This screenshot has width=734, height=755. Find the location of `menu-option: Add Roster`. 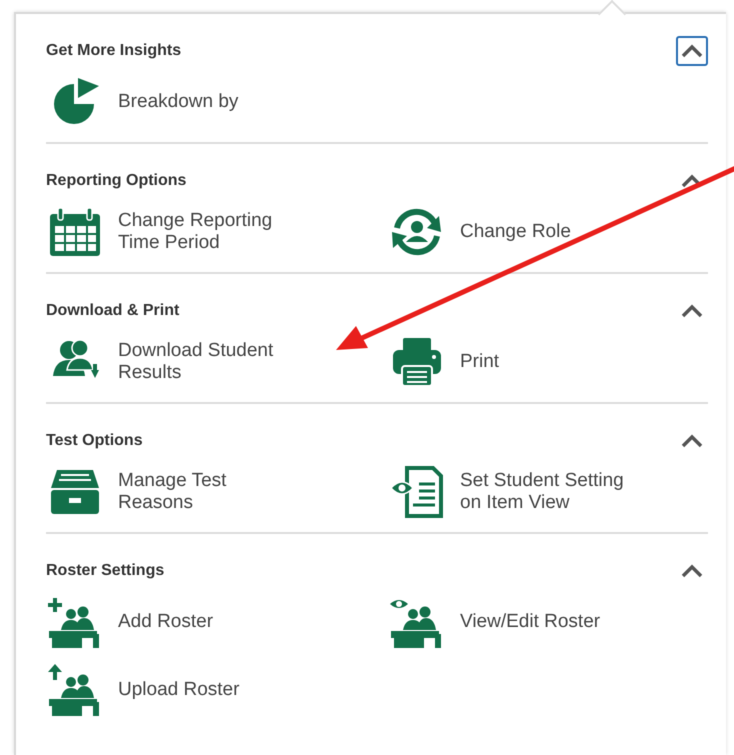

menu-option: Add Roster is located at coordinates (217, 622).